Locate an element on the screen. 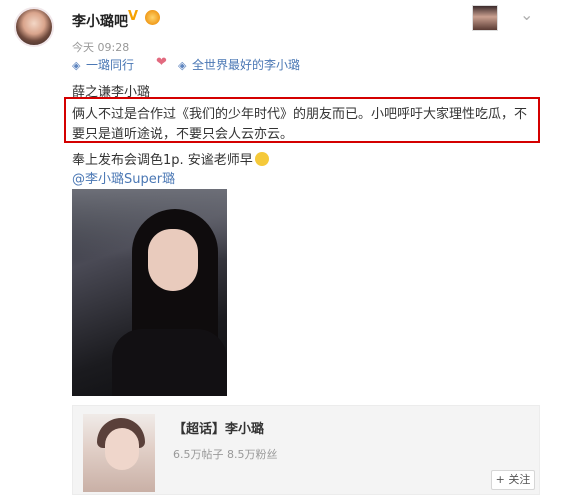 The height and width of the screenshot is (500, 571). post-text-line-3: 要只是道听途说，不要只会人云亦云。 is located at coordinates (183, 134).